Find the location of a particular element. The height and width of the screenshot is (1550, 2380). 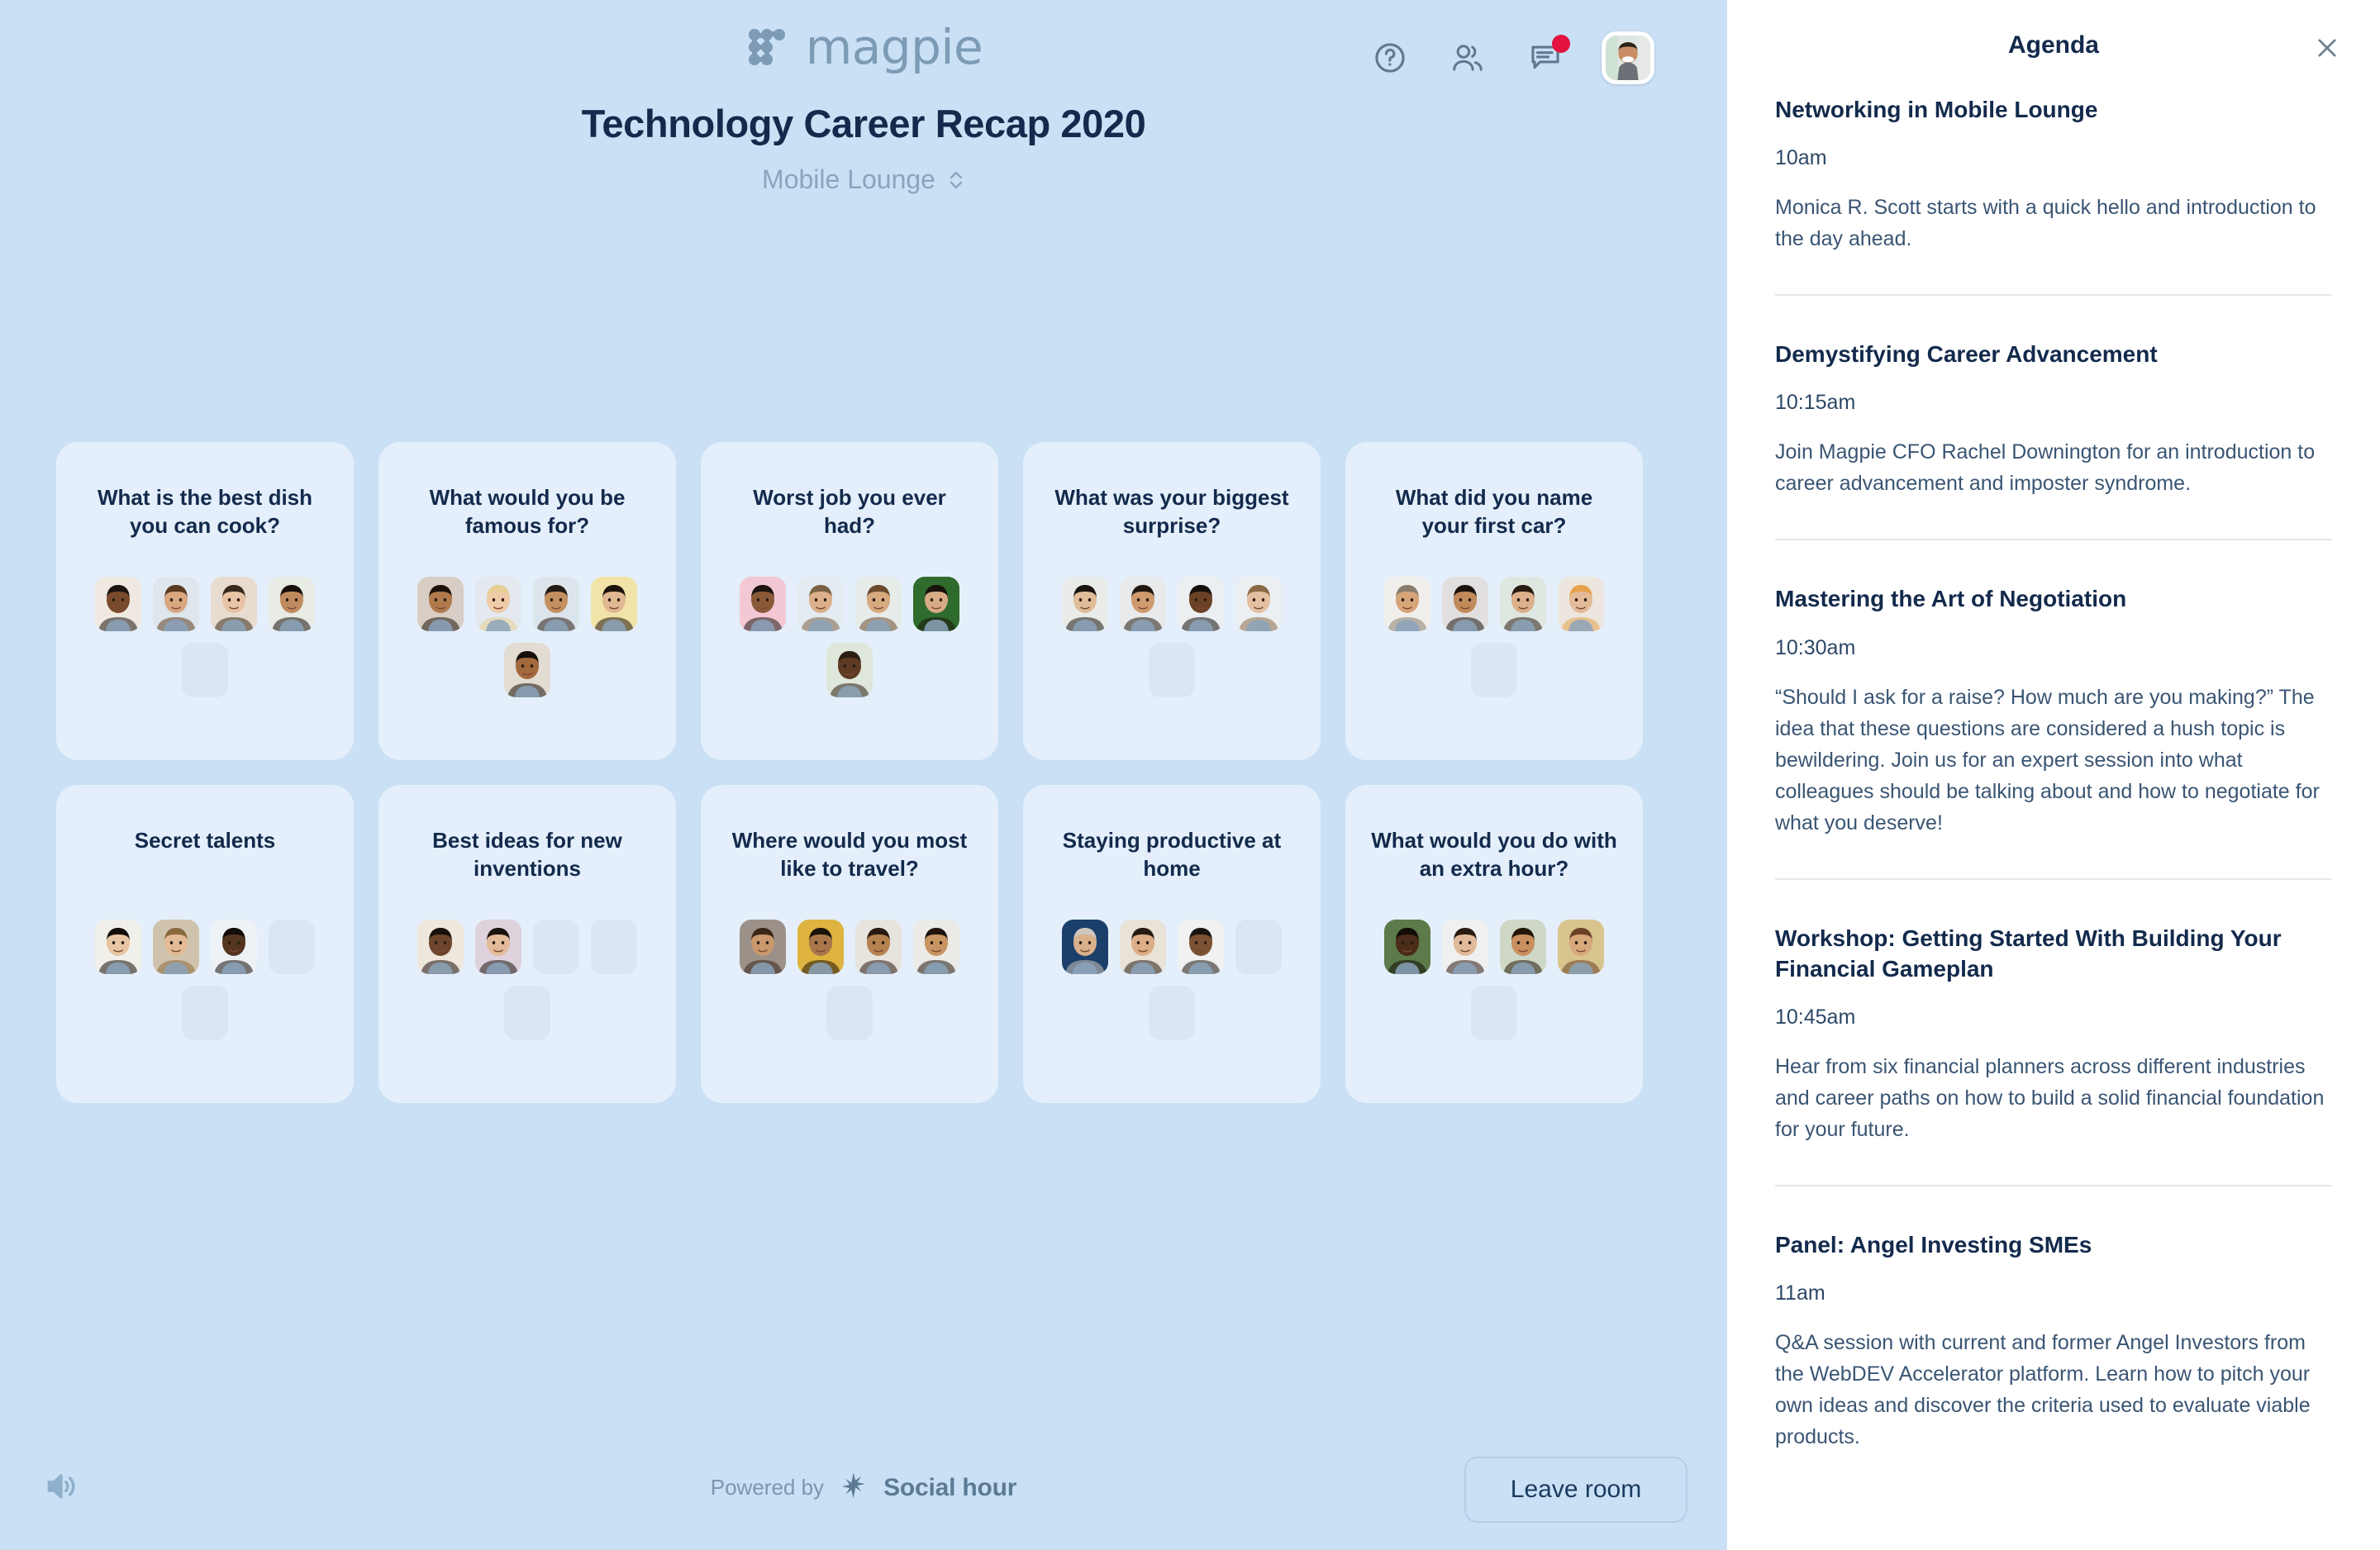

top-bar: magpie is located at coordinates (863, 42).